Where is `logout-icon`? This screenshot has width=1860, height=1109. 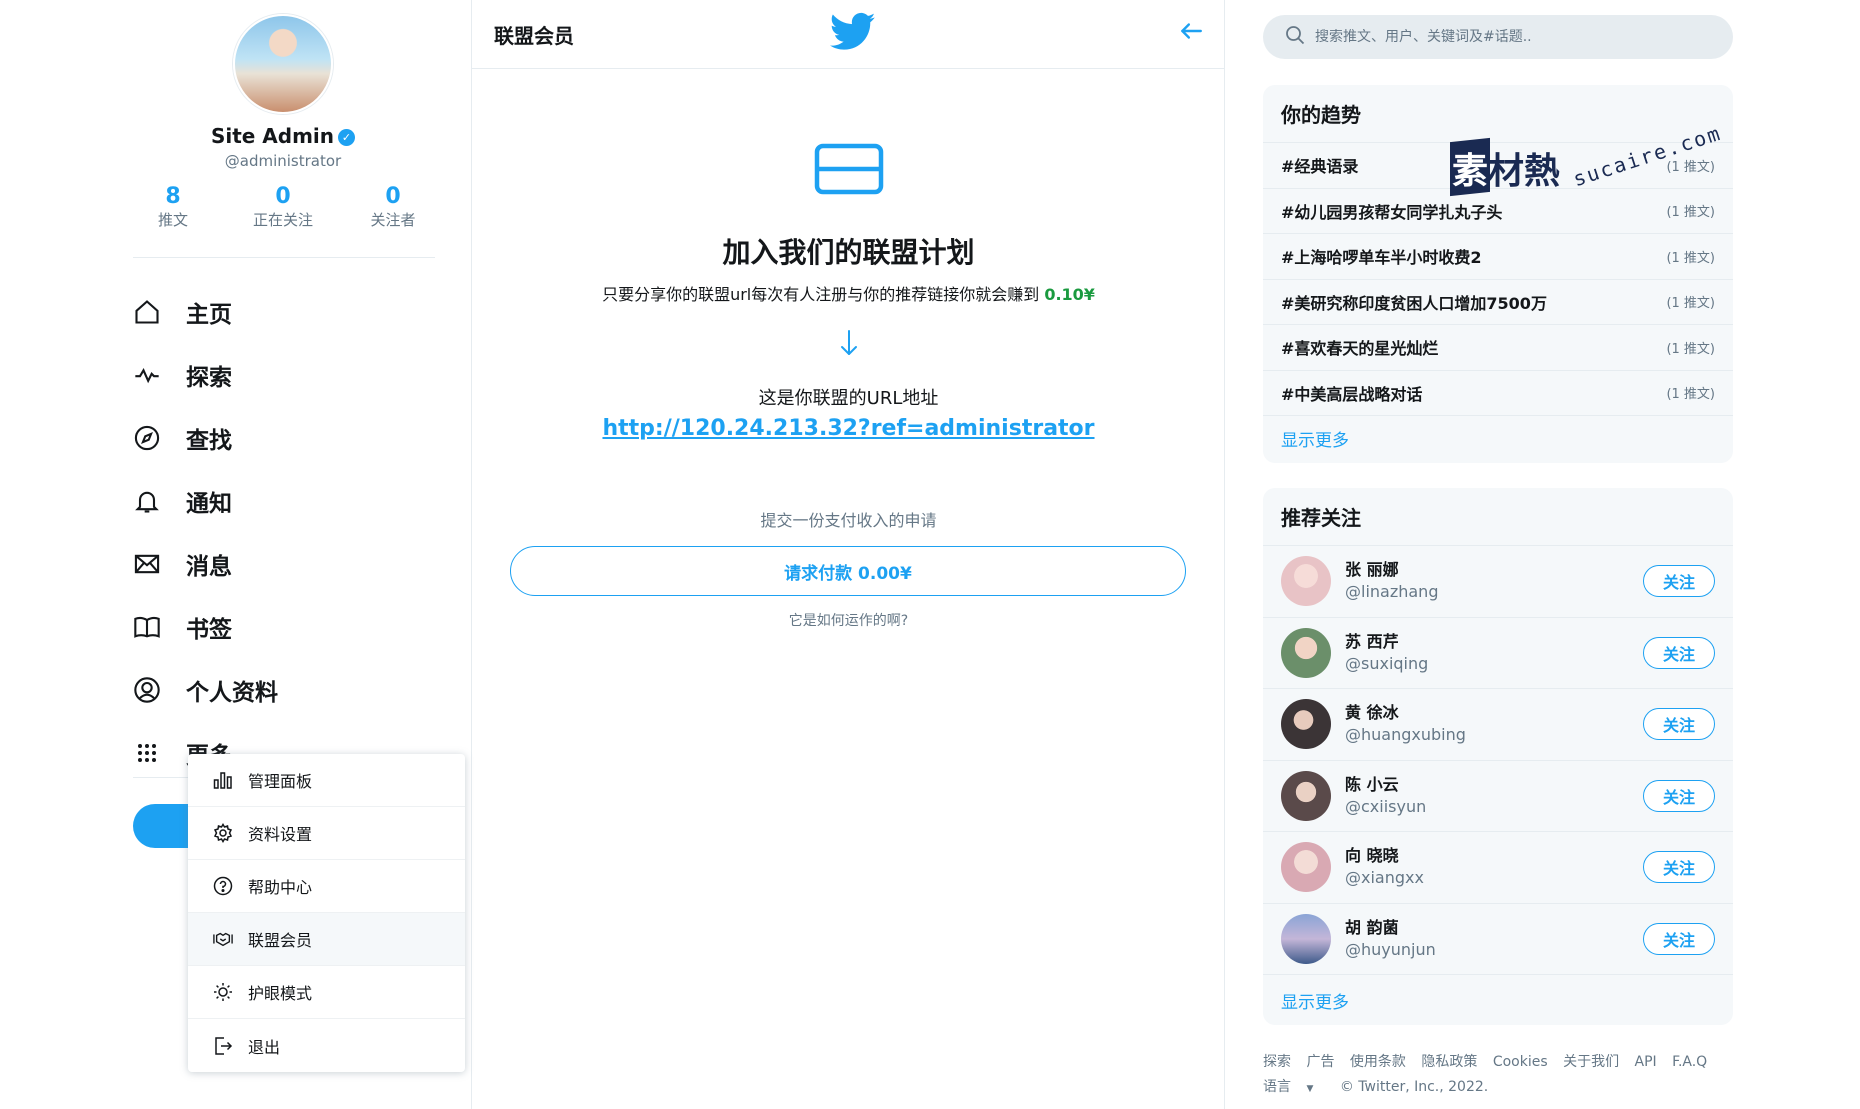 logout-icon is located at coordinates (223, 1046).